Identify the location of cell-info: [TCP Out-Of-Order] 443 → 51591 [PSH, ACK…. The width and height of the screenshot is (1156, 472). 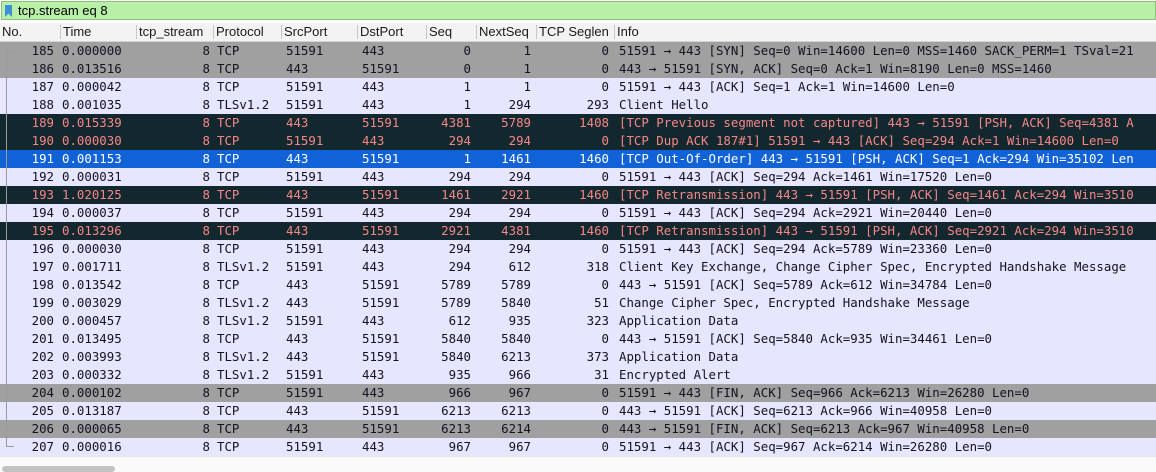
(876, 158).